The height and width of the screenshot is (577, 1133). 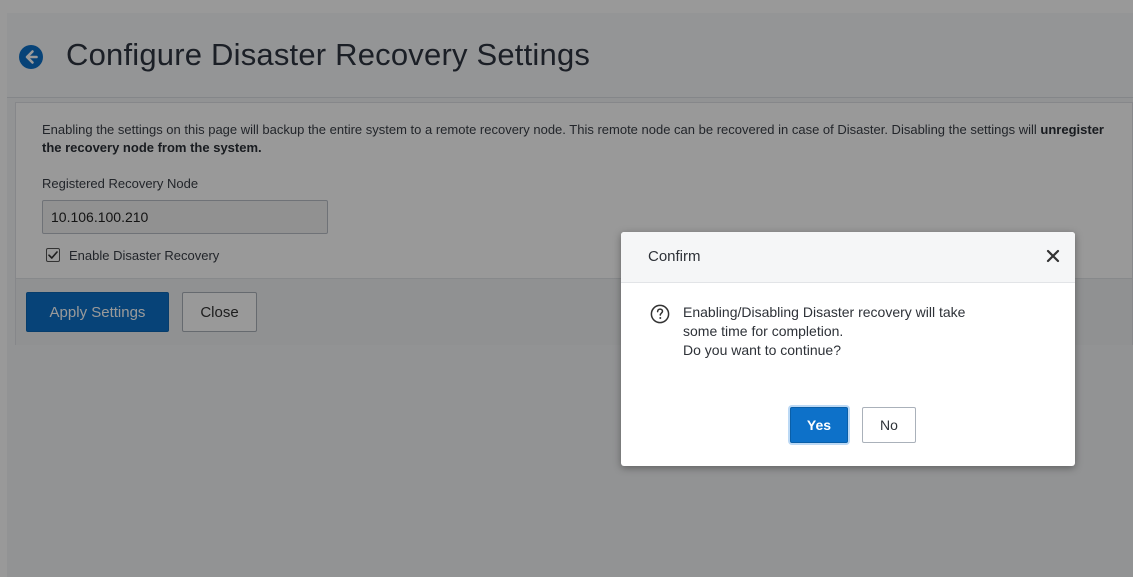 What do you see at coordinates (848, 257) in the screenshot?
I see `dialog-header: Confirm` at bounding box center [848, 257].